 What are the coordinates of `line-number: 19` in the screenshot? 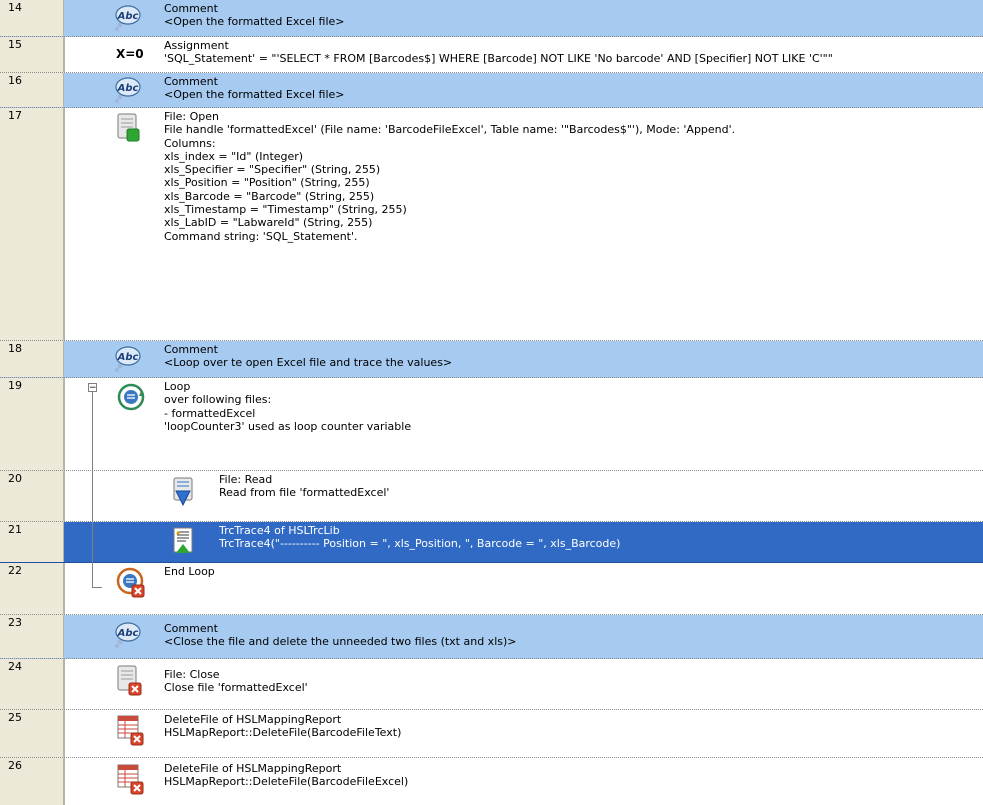 It's located at (32, 424).